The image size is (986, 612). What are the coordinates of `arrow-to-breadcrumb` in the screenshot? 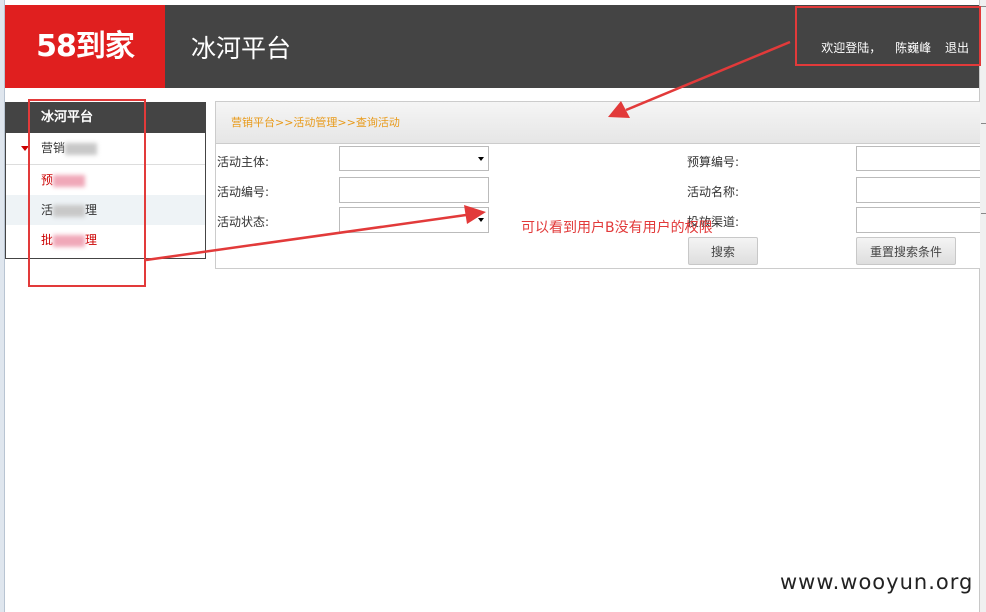 It's located at (699, 79).